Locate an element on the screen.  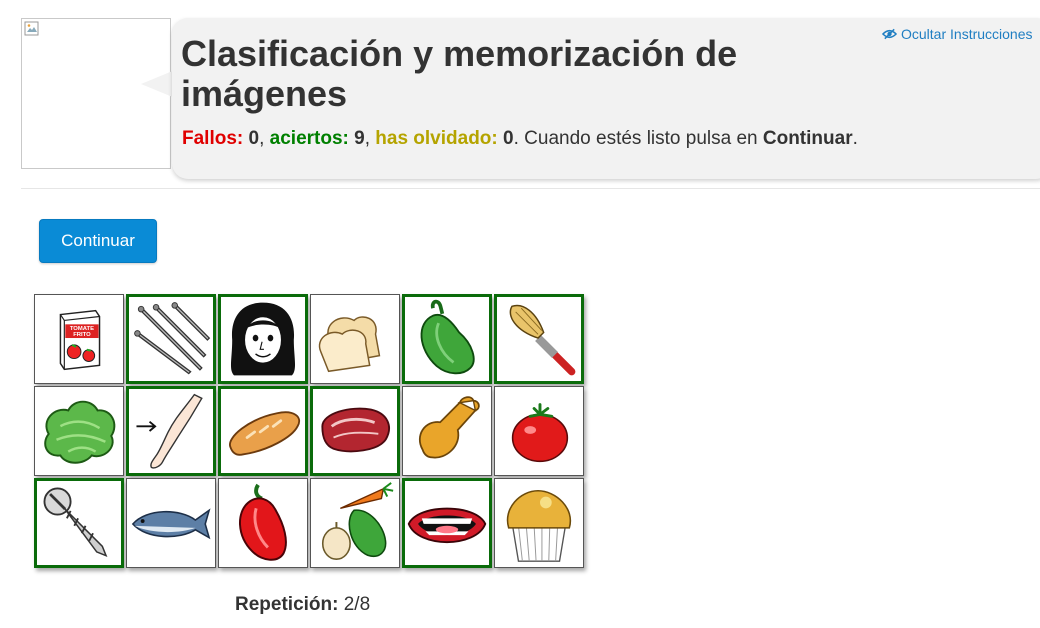
forgot-count: 0 is located at coordinates (508, 138).